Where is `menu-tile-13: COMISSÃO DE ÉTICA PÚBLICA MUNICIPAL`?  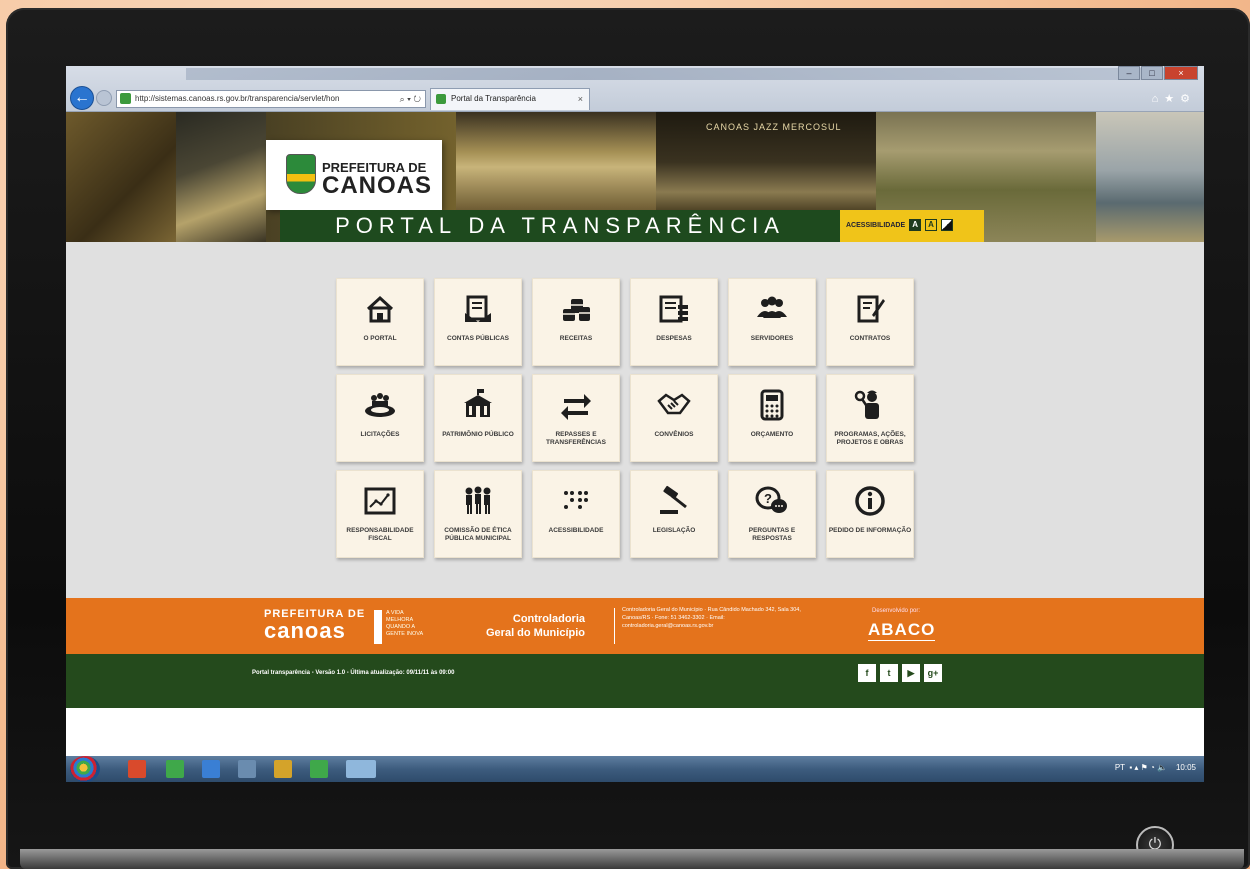
menu-tile-13: COMISSÃO DE ÉTICA PÚBLICA MUNICIPAL is located at coordinates (478, 514).